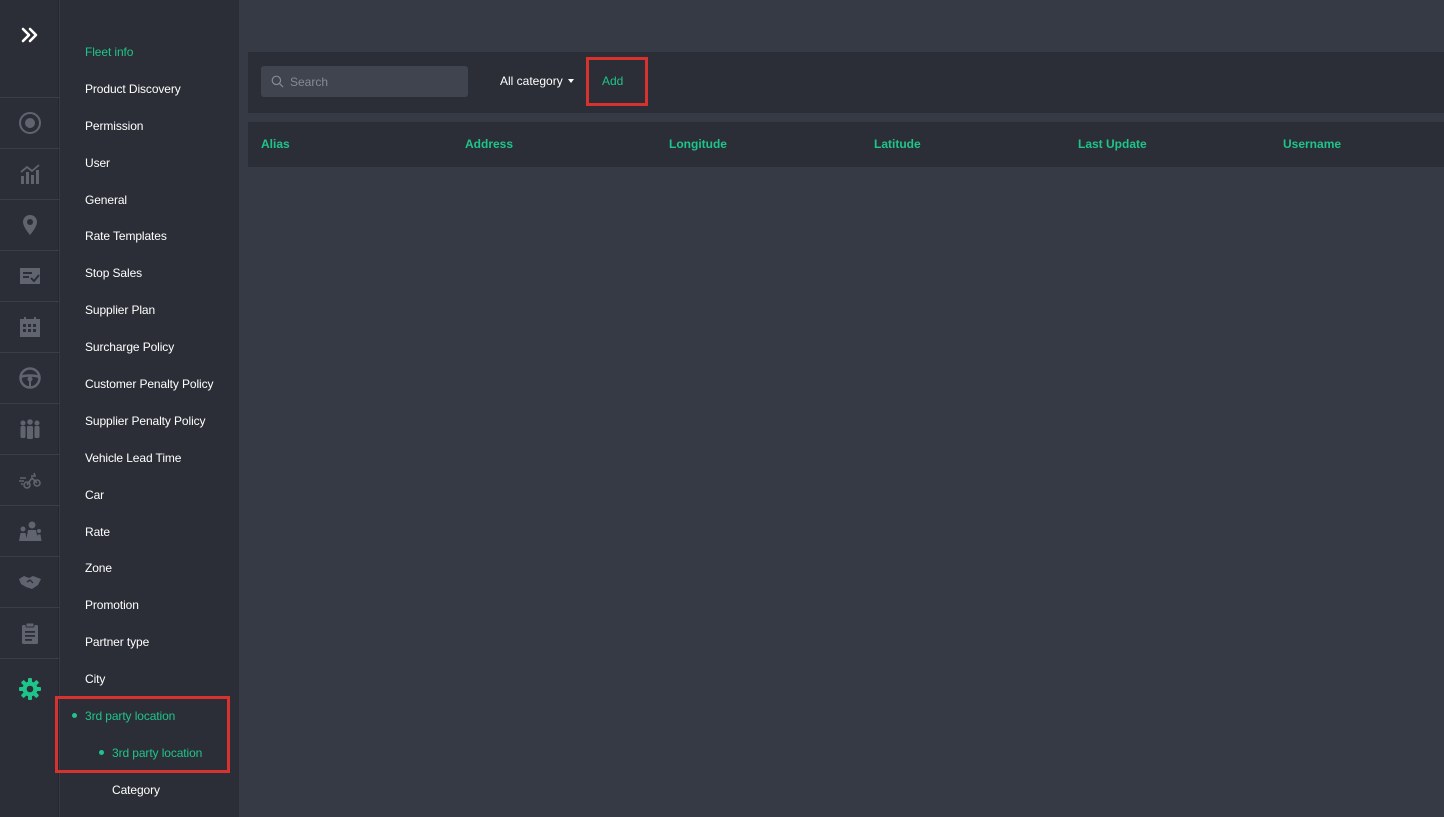  I want to click on menu-item-supplier-penalty-policy: Supplier Penalty Policy, so click(145, 421).